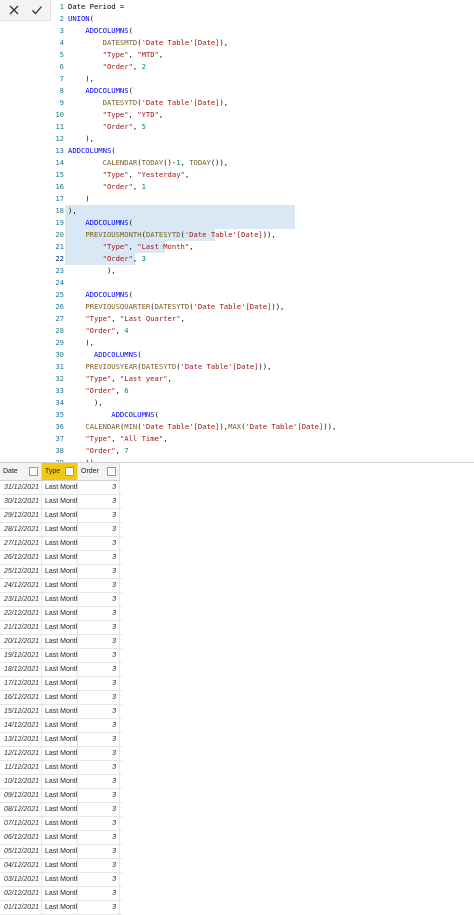 This screenshot has height=915, width=474. Describe the element at coordinates (59, 414) in the screenshot. I see `line-number: 35` at that location.